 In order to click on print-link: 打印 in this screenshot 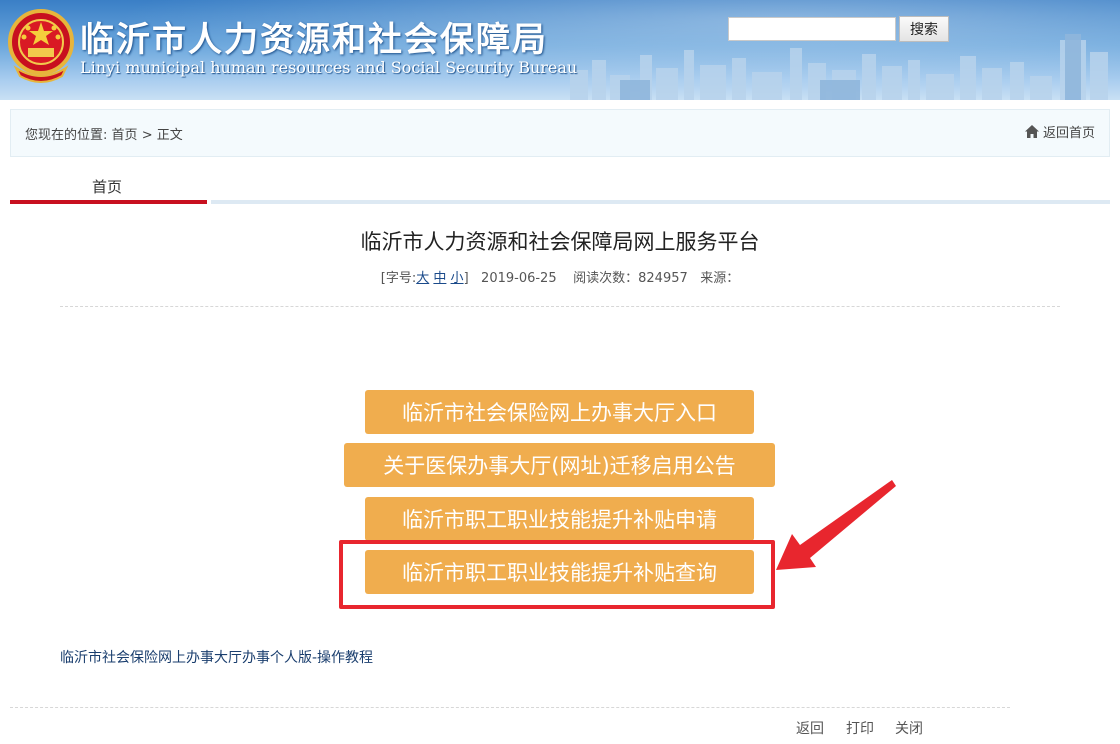, I will do `click(860, 728)`.